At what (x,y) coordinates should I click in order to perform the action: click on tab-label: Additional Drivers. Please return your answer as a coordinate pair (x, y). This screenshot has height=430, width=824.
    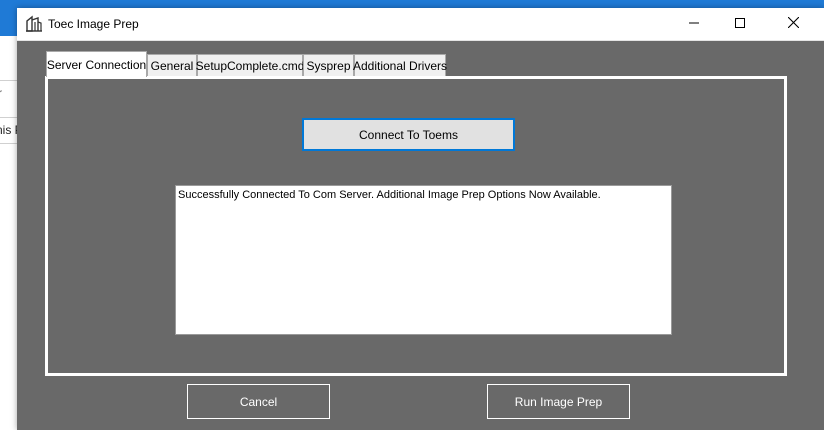
    Looking at the image, I should click on (400, 66).